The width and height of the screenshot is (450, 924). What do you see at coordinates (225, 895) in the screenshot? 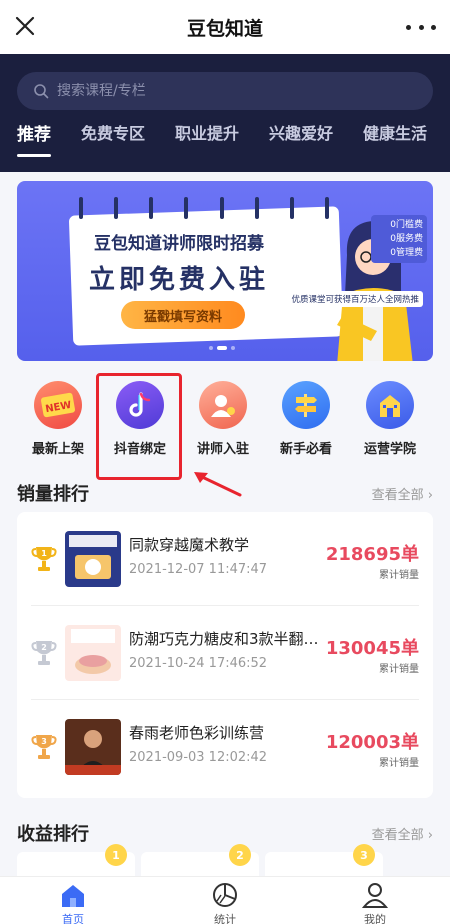
I see `chart-icon` at bounding box center [225, 895].